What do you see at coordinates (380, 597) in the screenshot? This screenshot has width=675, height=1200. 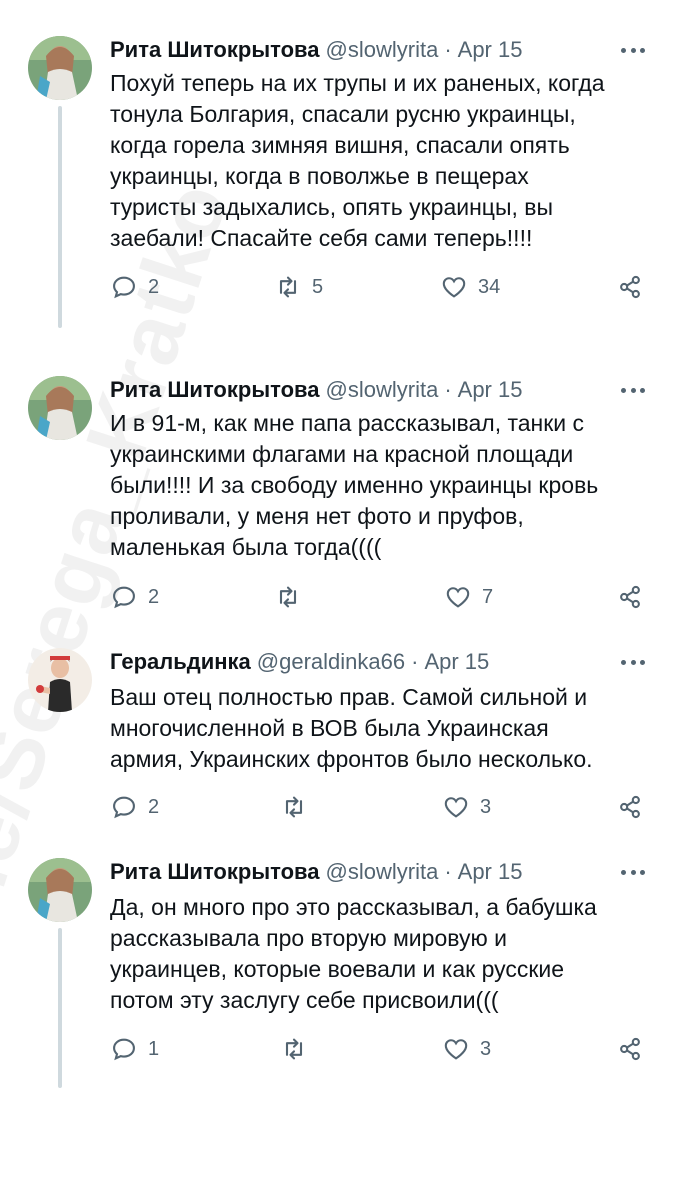 I see `tweet-actions: 2 7` at bounding box center [380, 597].